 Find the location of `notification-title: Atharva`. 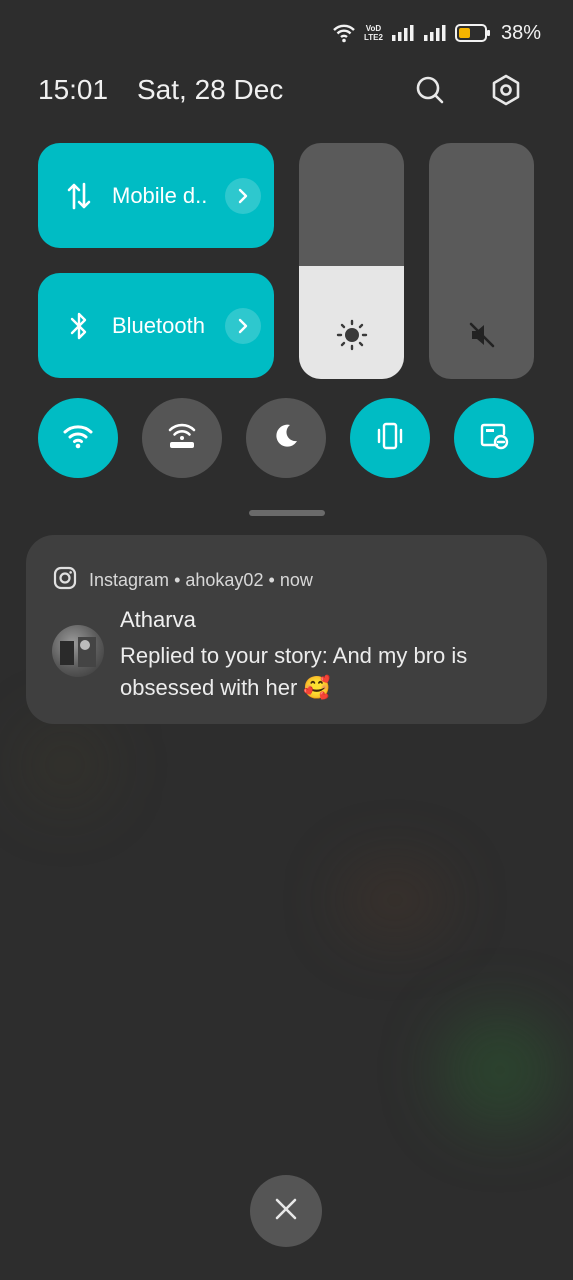

notification-title: Atharva is located at coordinates (158, 619).